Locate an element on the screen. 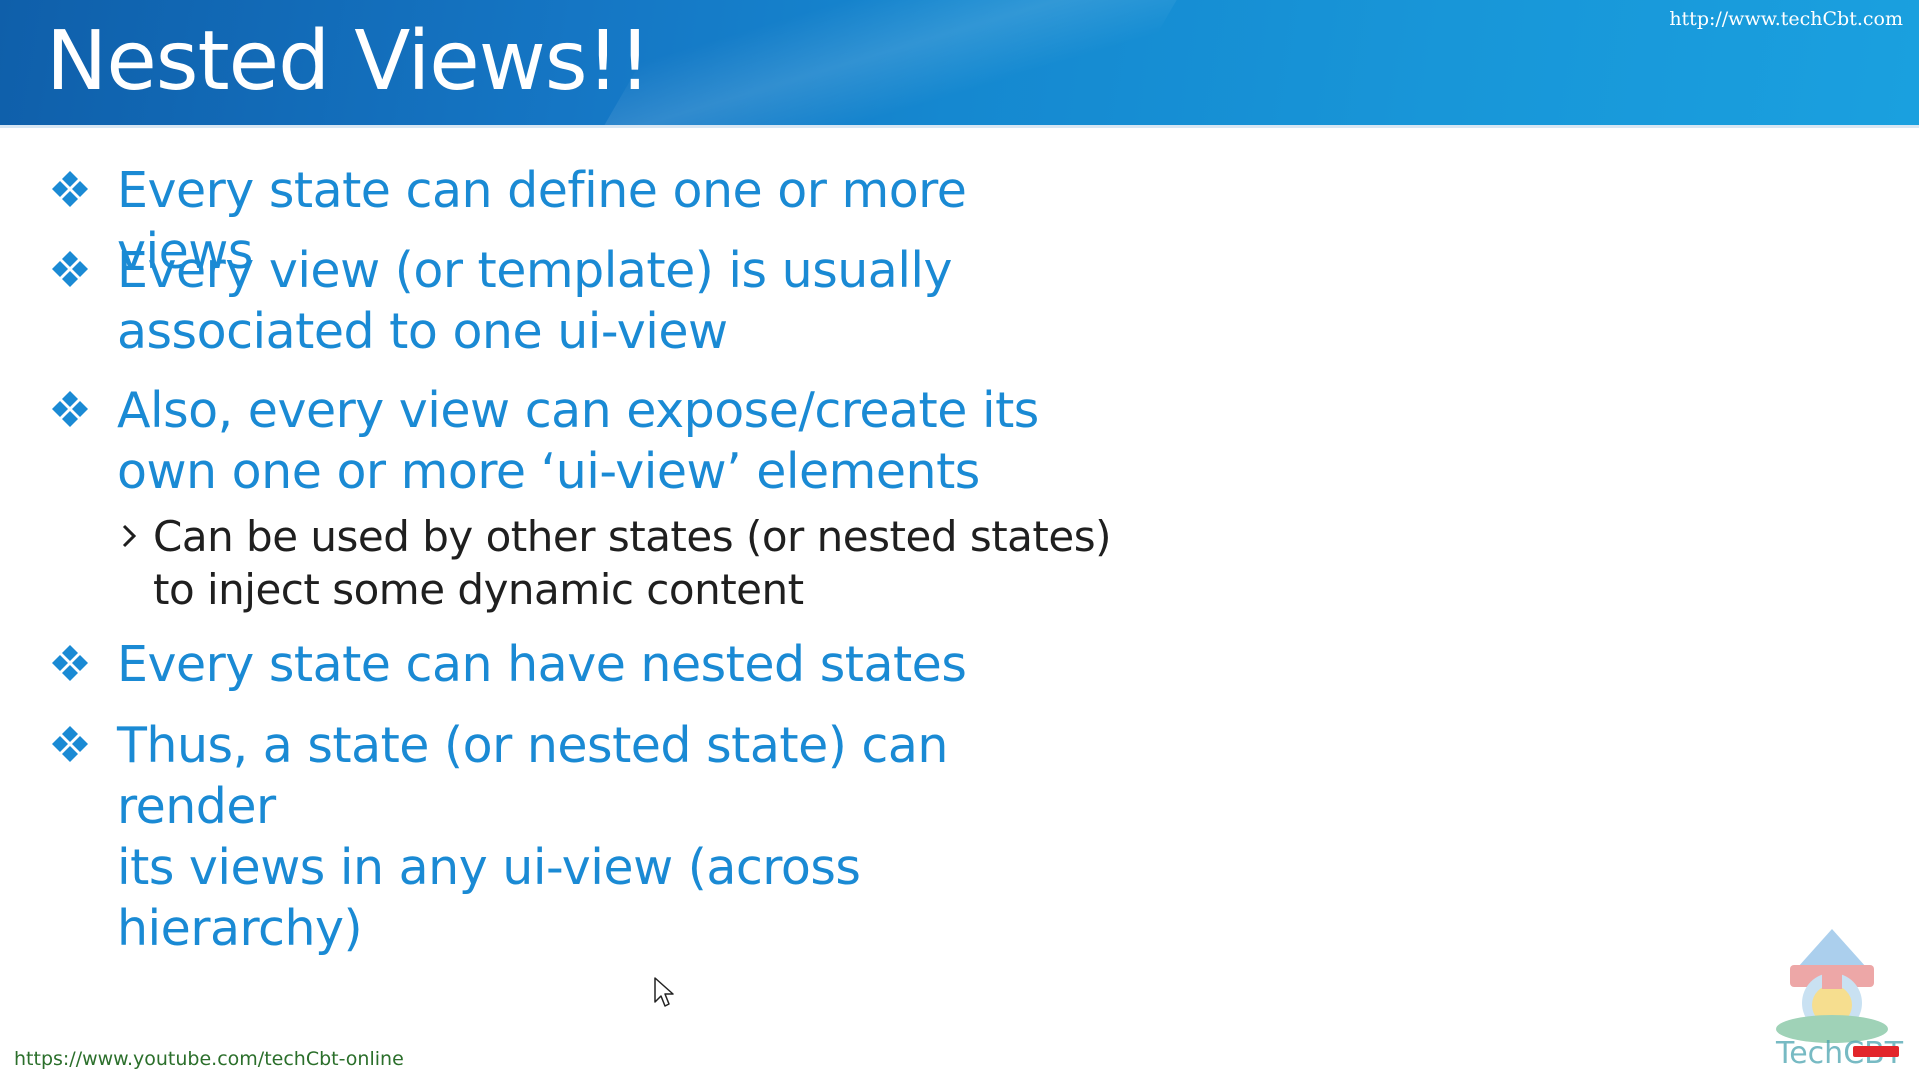 The image size is (1919, 1079). title-bar: Nested Views!! http://www.techCbt.com is located at coordinates (959, 63).